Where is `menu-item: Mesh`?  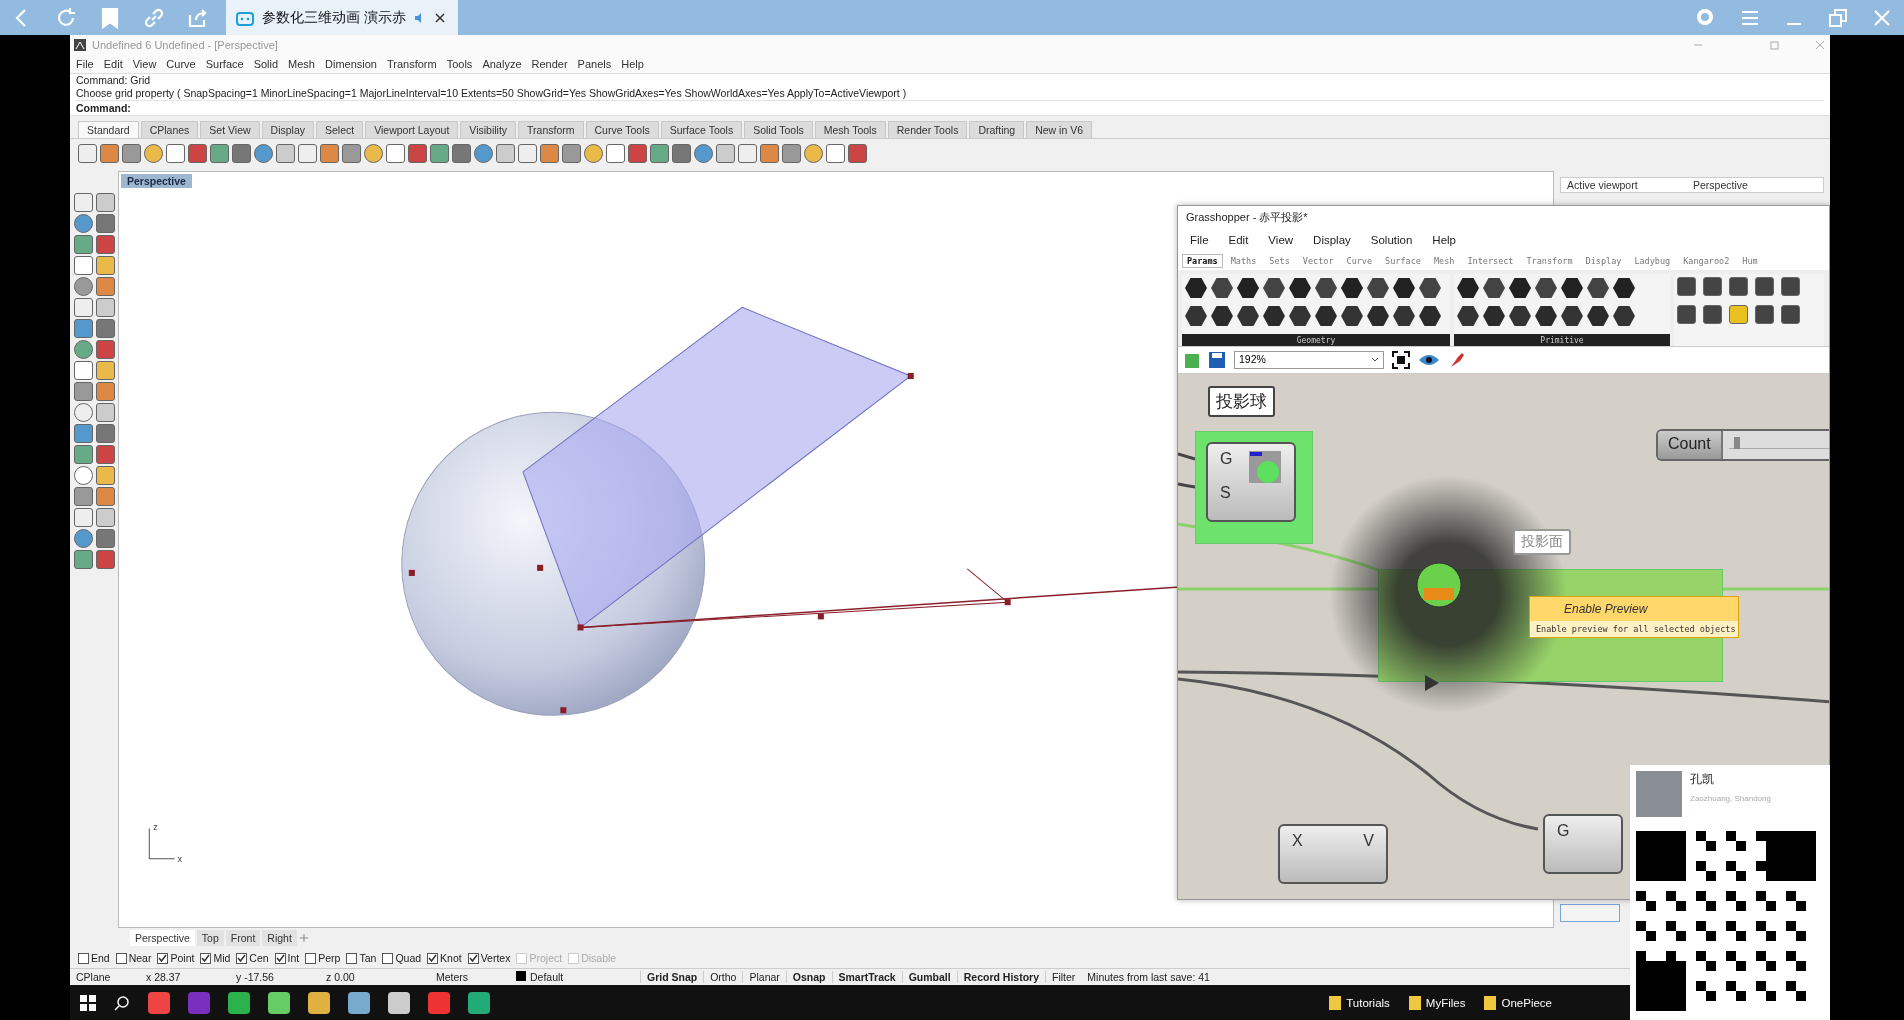
menu-item: Mesh is located at coordinates (301, 64).